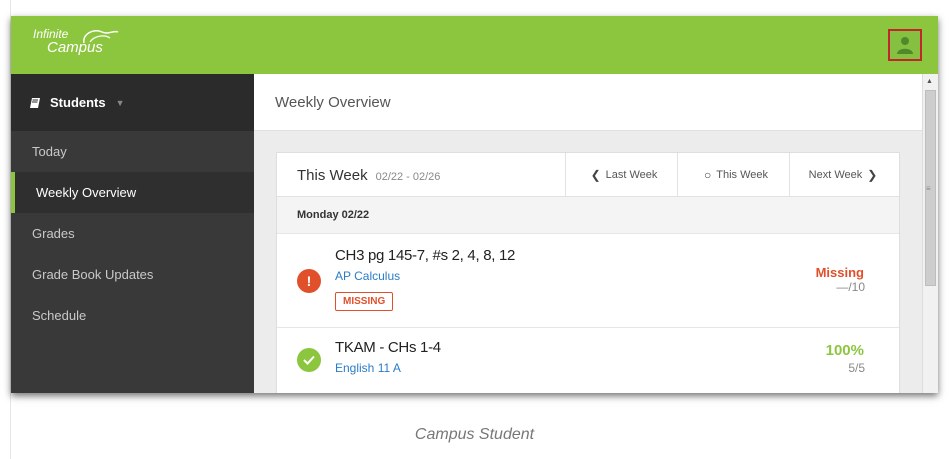 The height and width of the screenshot is (459, 949). I want to click on user-account-button, so click(905, 45).